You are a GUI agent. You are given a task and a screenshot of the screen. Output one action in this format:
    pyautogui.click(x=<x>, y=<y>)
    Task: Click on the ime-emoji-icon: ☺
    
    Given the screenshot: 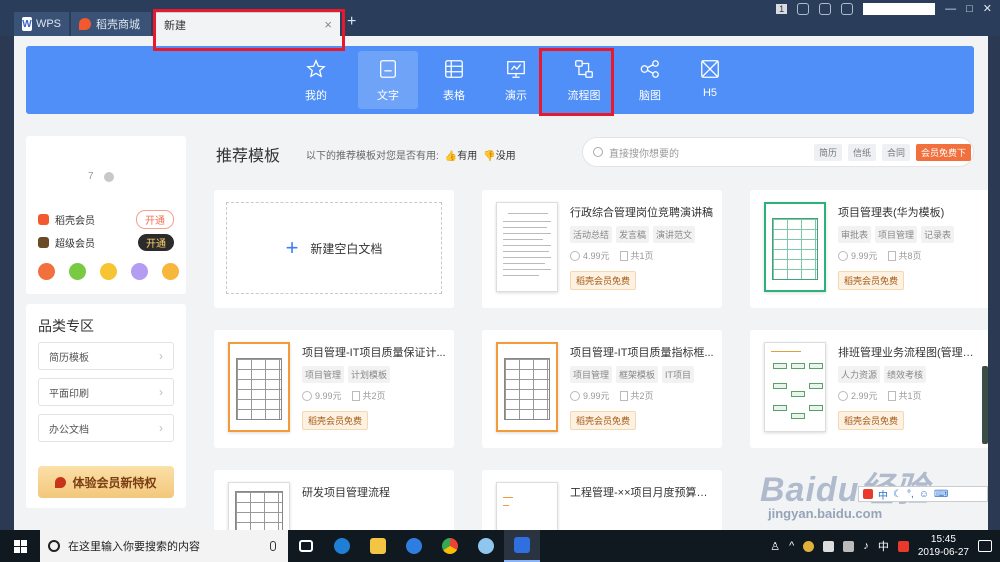 What is the action you would take?
    pyautogui.click(x=924, y=494)
    